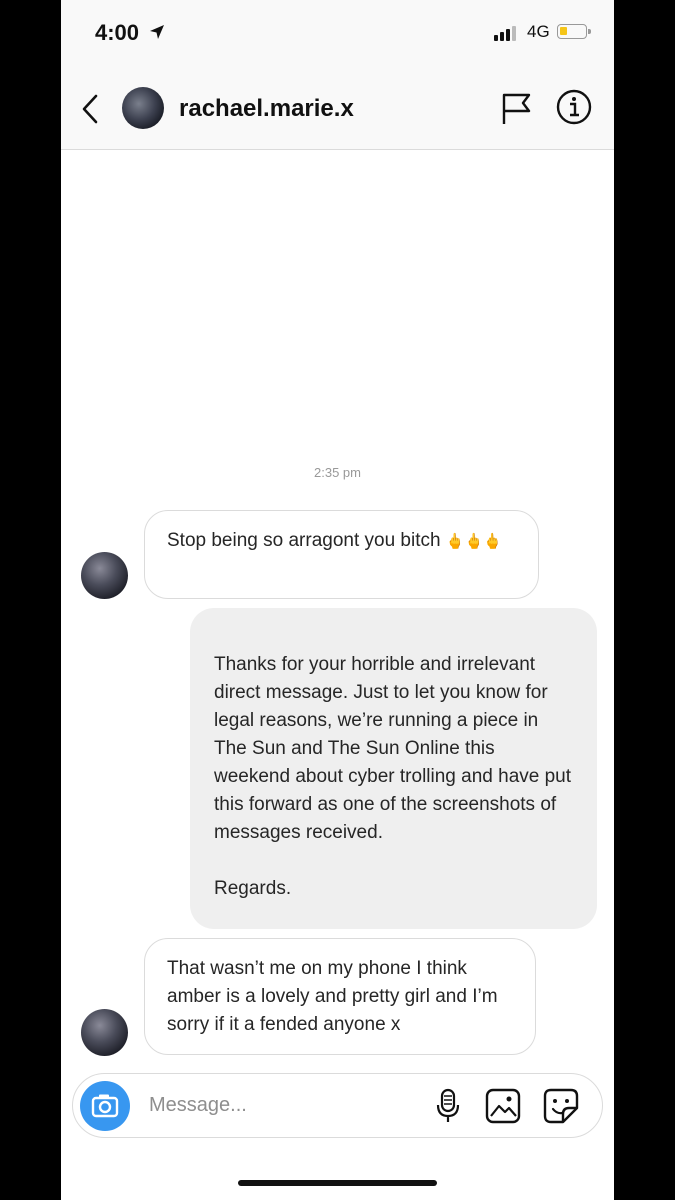 The image size is (675, 1200). What do you see at coordinates (337, 1183) in the screenshot?
I see `home-indicator` at bounding box center [337, 1183].